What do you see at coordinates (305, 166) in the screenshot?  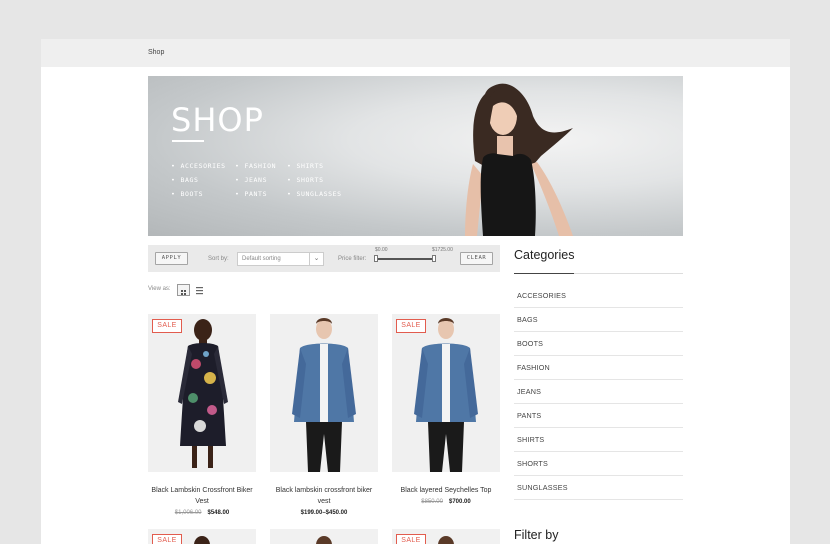 I see `hero-link-shirts: SHIRTS` at bounding box center [305, 166].